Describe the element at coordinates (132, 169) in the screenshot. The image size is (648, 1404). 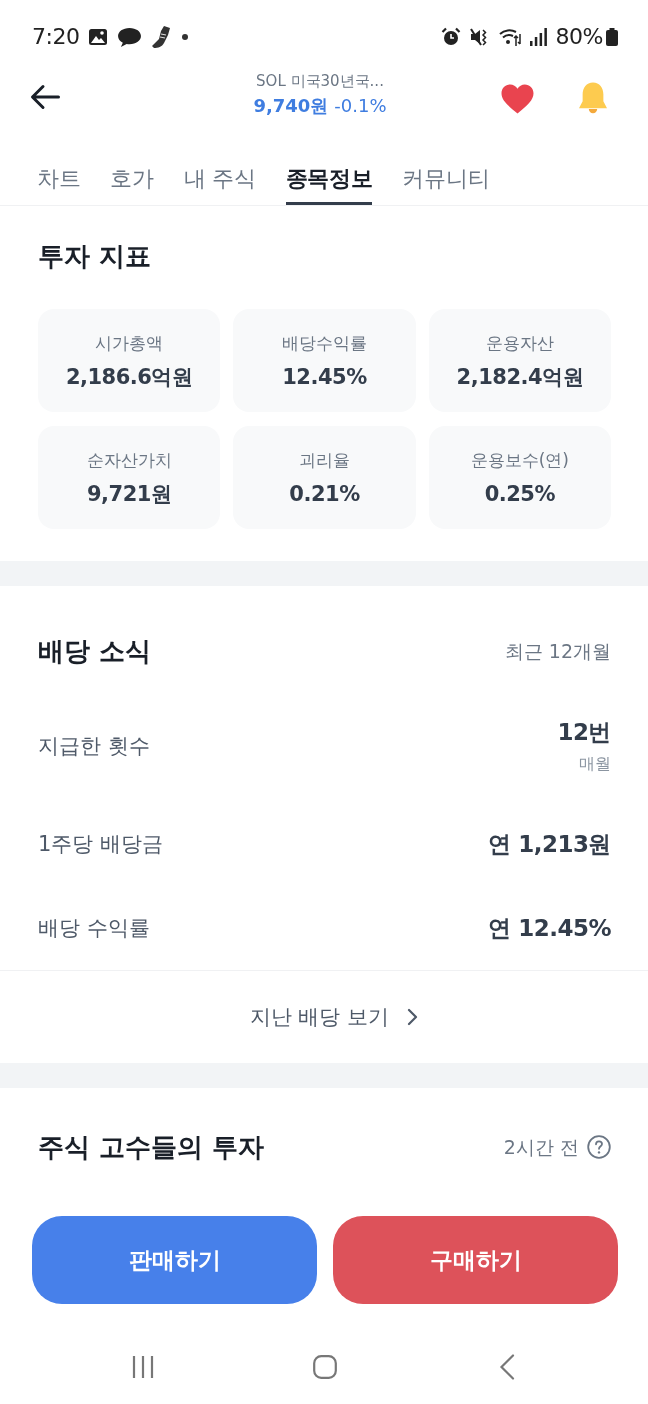
I see `tab: 호가` at that location.